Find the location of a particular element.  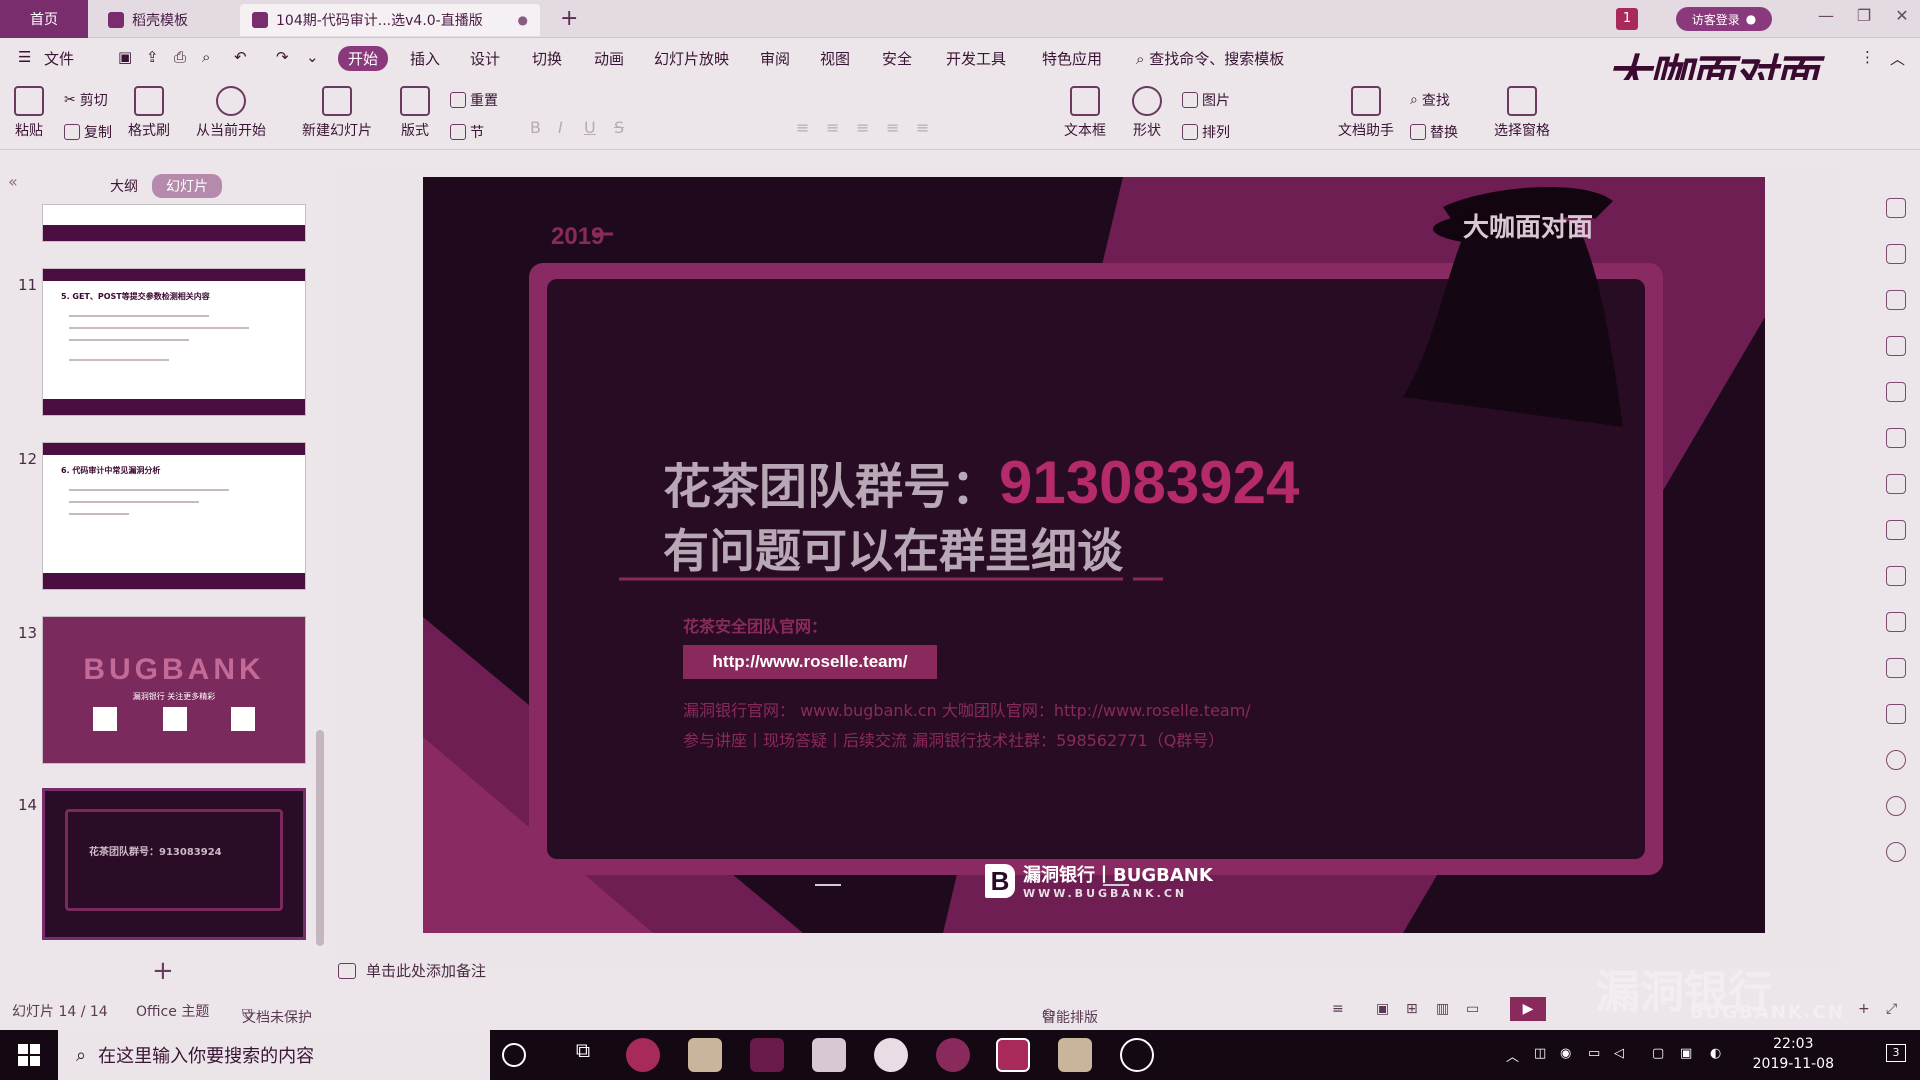

save-icon: ▣ is located at coordinates (125, 57).